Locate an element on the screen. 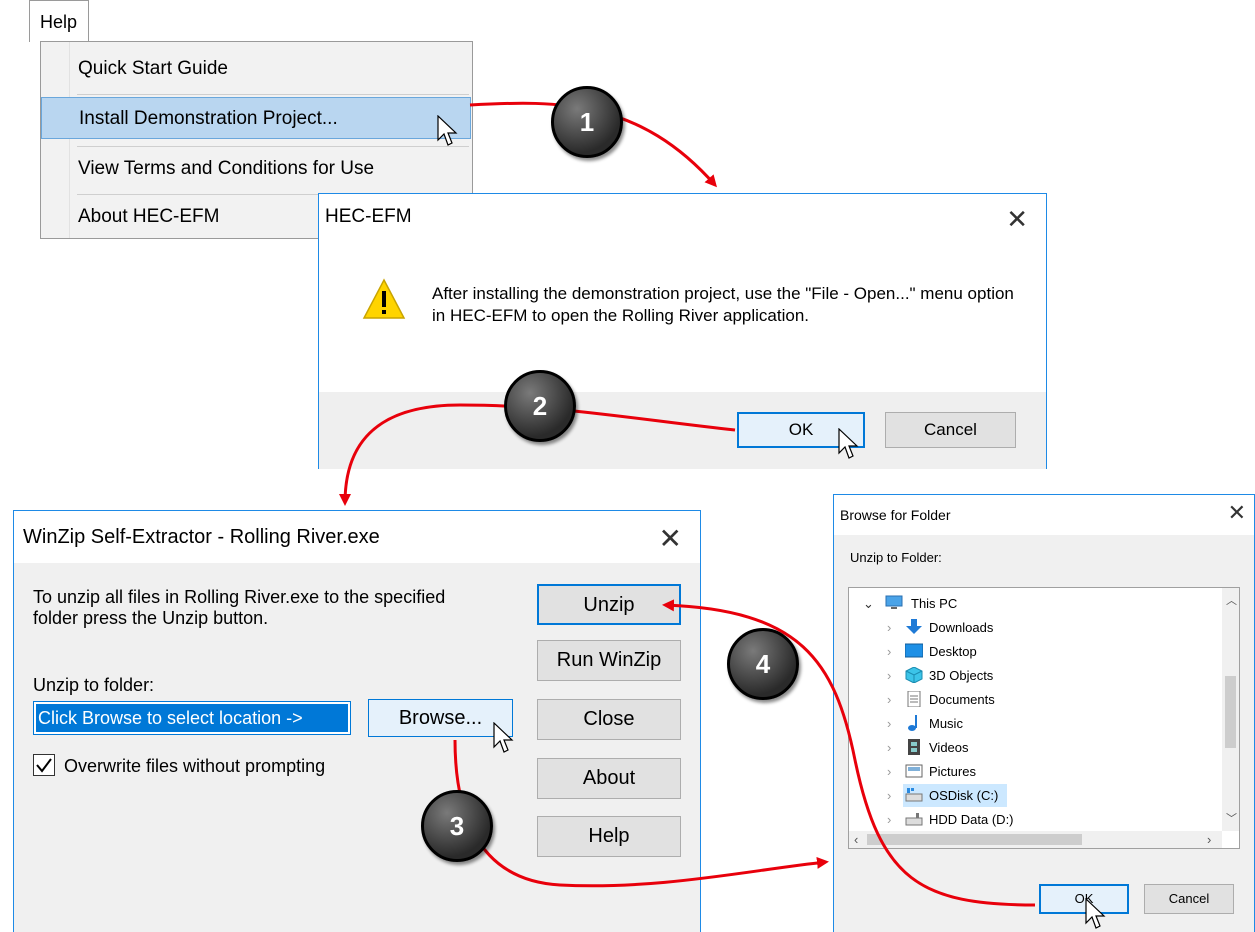 The height and width of the screenshot is (932, 1255). tree-item-pictures: › Pictures is located at coordinates (1034, 772).